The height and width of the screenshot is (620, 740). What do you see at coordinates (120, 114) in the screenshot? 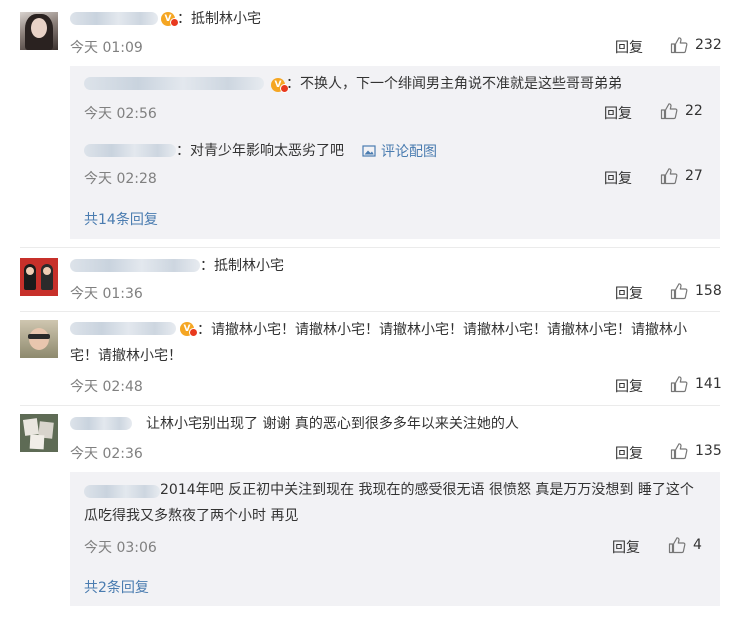
I see `sub-reply-time: 今天 02:56` at bounding box center [120, 114].